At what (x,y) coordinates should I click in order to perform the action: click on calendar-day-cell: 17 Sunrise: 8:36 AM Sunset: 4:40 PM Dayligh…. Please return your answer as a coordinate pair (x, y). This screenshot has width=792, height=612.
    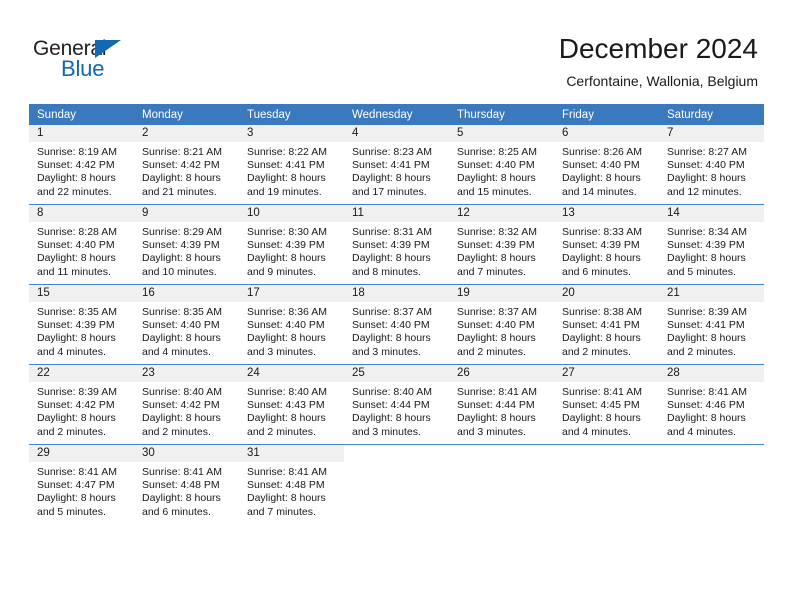
    Looking at the image, I should click on (291, 324).